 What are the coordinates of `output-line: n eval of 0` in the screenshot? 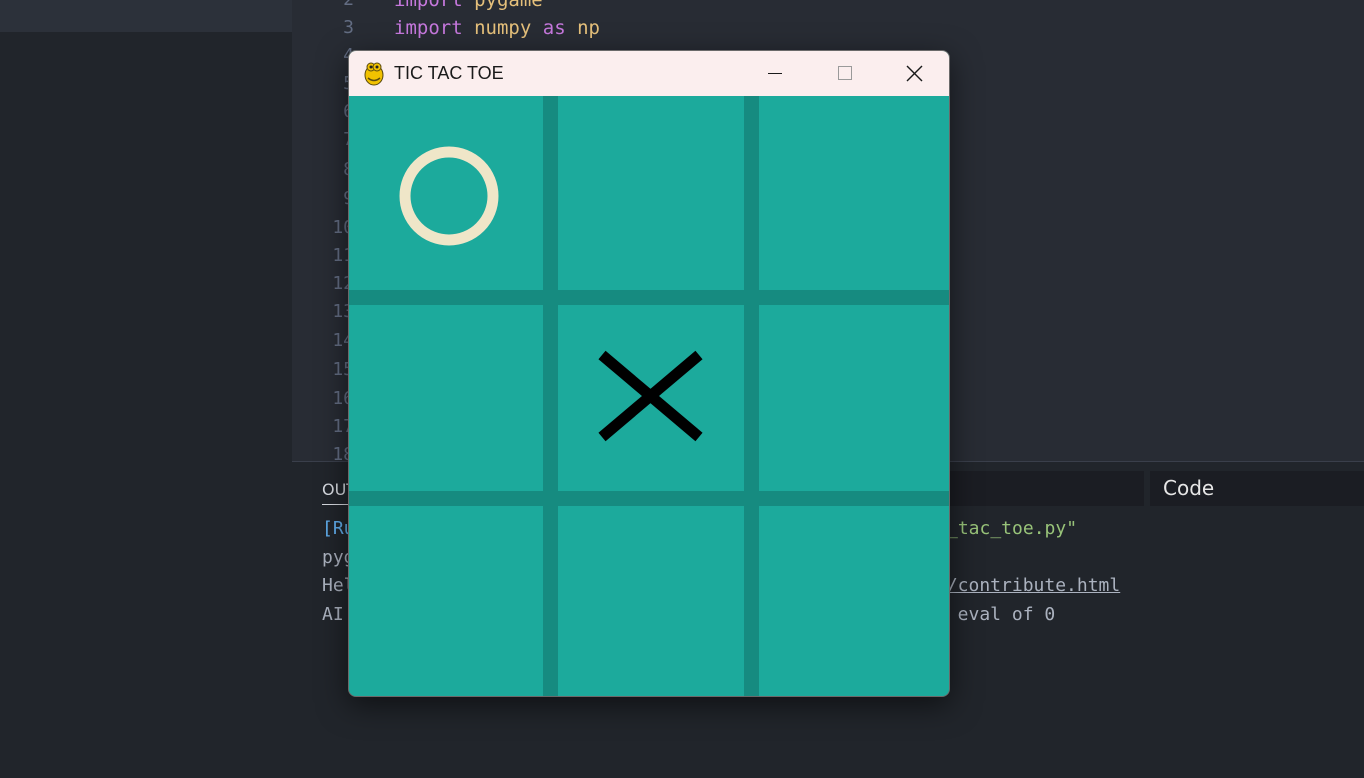 It's located at (996, 614).